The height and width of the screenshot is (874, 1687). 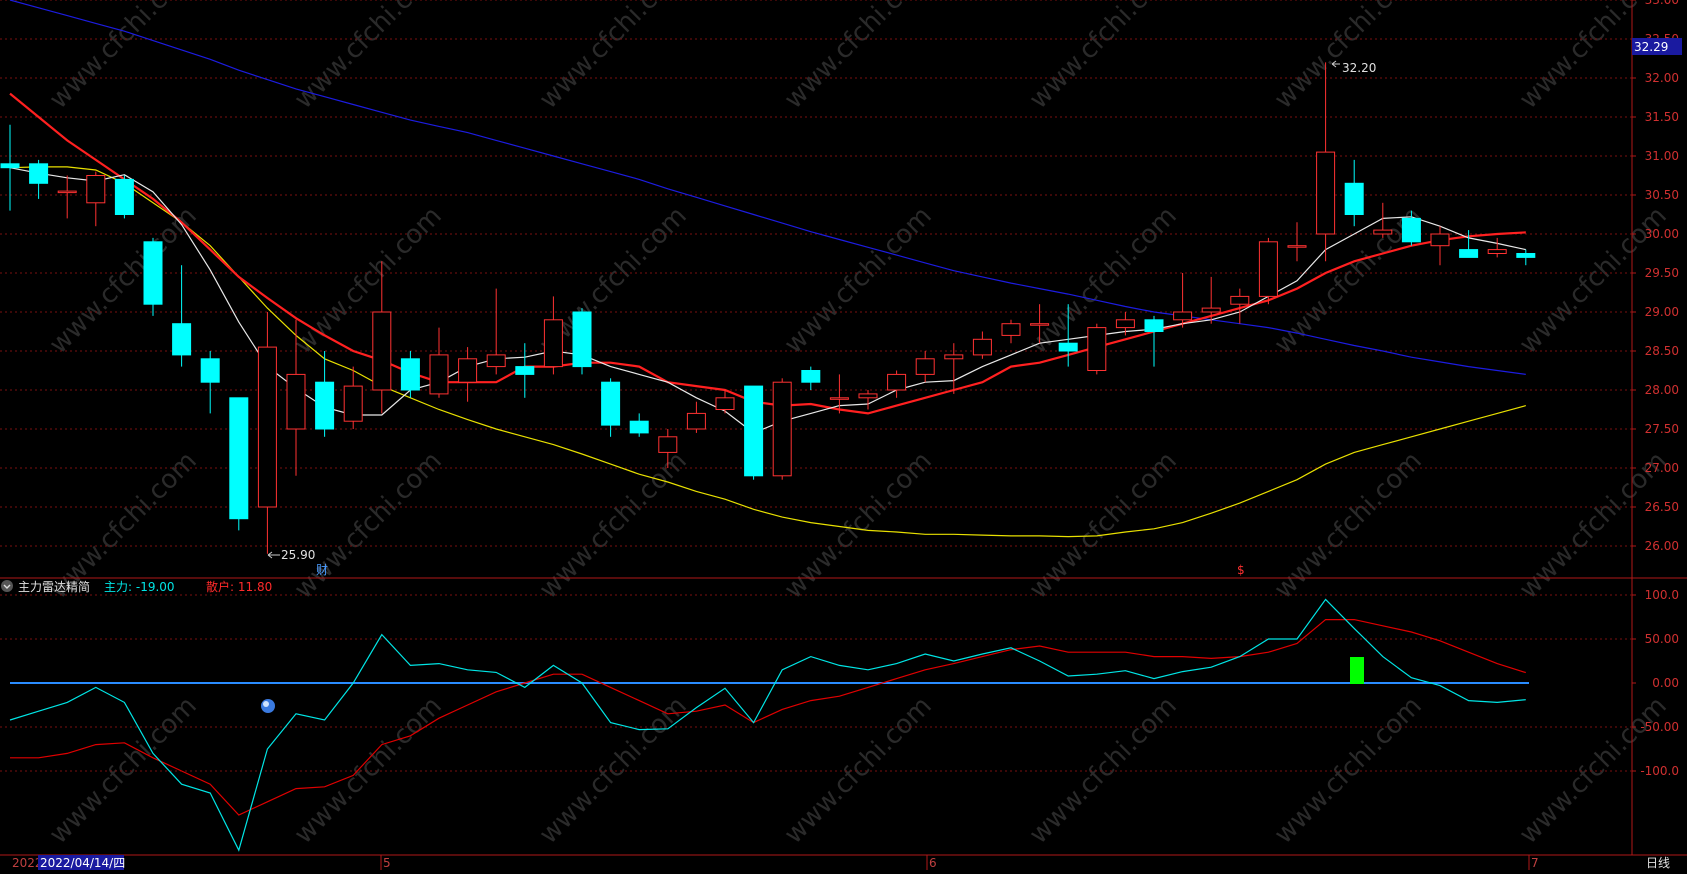 I want to click on current-price-label: 32.29, so click(x=1651, y=47).